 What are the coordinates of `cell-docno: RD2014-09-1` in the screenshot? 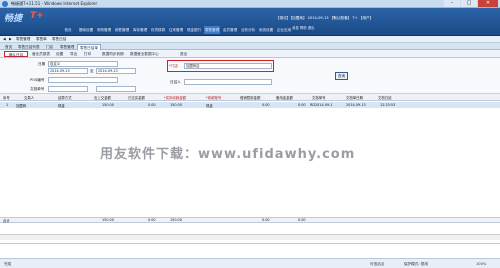 It's located at (321, 105).